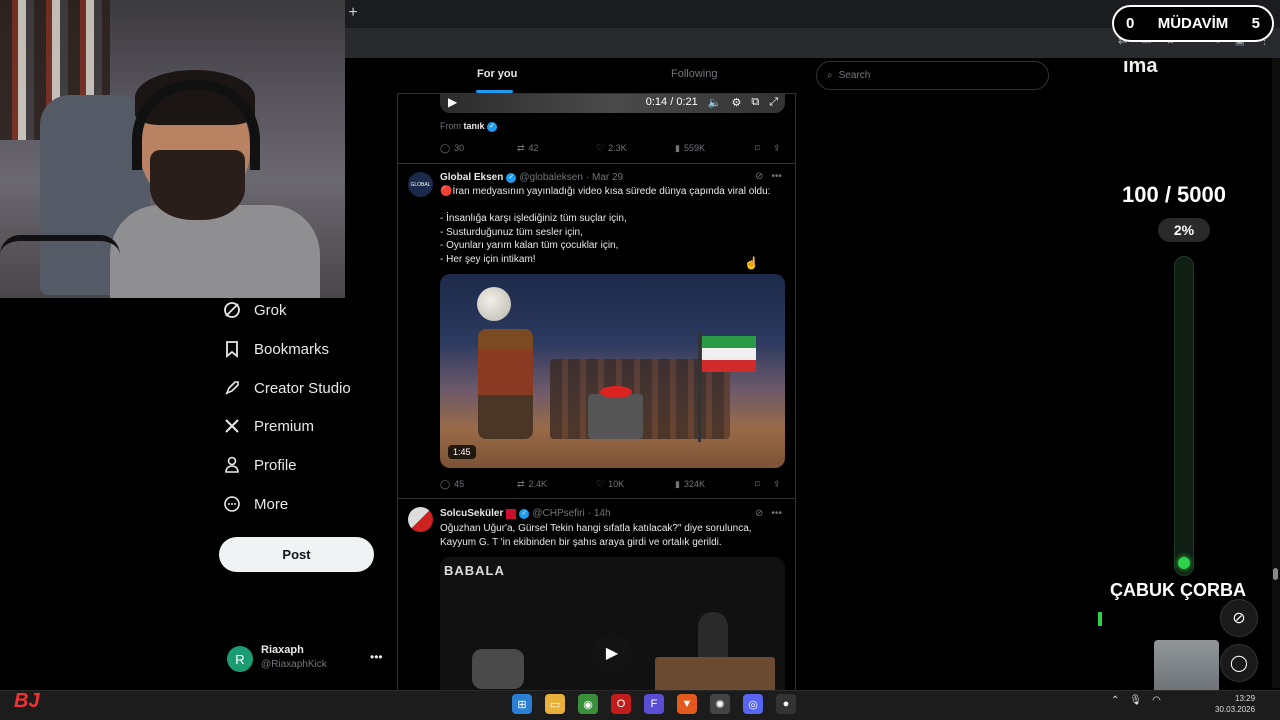 This screenshot has height=720, width=1280. What do you see at coordinates (1130, 23) in the screenshot?
I see `left-count: 0` at bounding box center [1130, 23].